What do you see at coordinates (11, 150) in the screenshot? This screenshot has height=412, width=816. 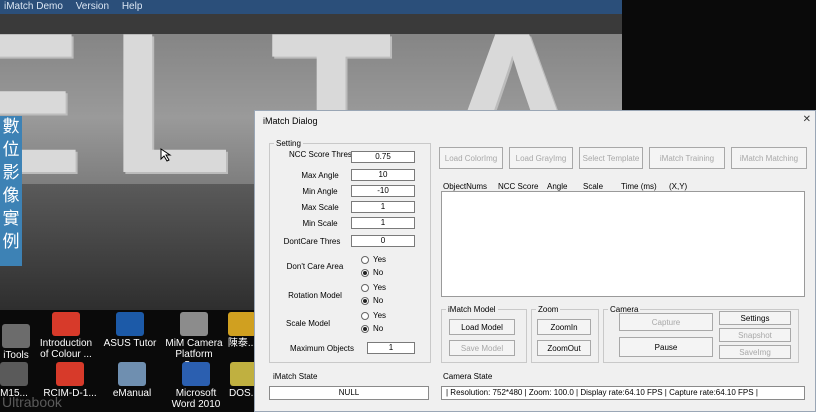 I see `banner-char: 位` at bounding box center [11, 150].